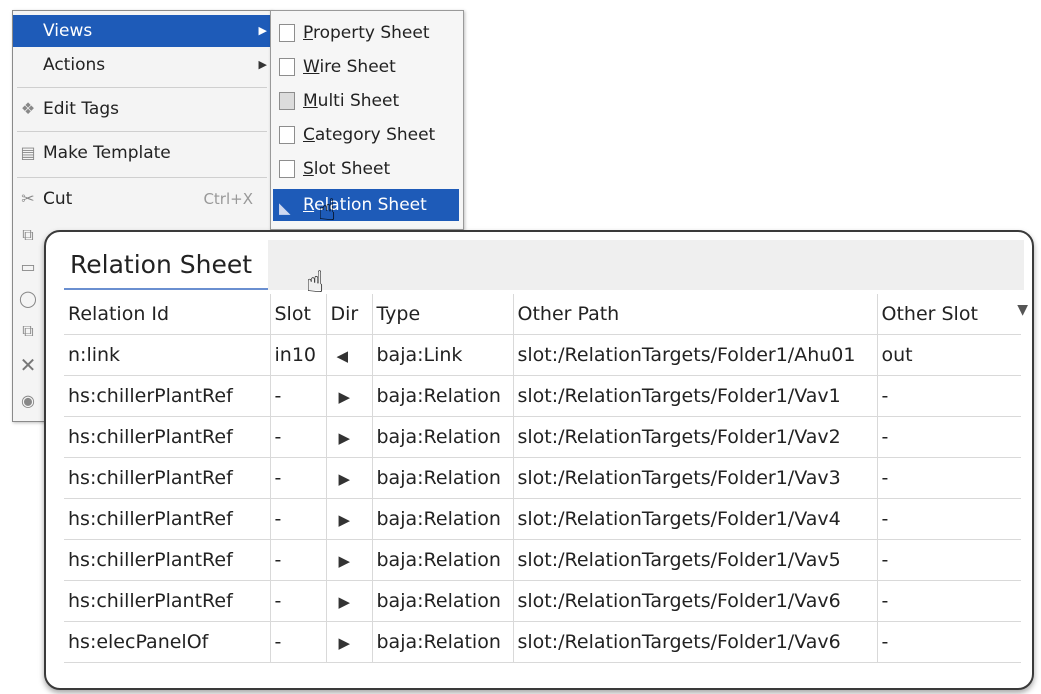 The width and height of the screenshot is (1041, 694). Describe the element at coordinates (287, 33) in the screenshot. I see `property-sheet-icon` at that location.